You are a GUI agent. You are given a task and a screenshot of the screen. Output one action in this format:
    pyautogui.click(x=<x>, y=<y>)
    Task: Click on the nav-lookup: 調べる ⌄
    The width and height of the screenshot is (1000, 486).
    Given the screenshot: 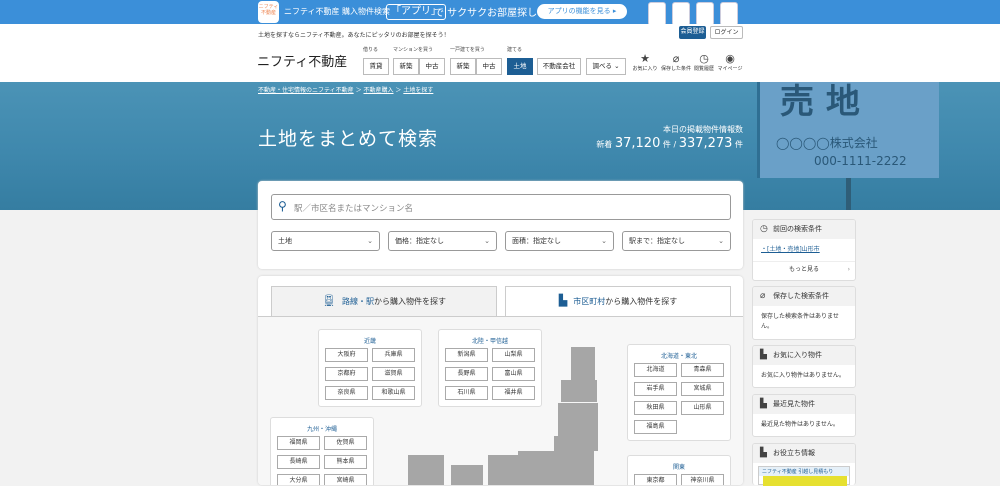 What is the action you would take?
    pyautogui.click(x=606, y=66)
    